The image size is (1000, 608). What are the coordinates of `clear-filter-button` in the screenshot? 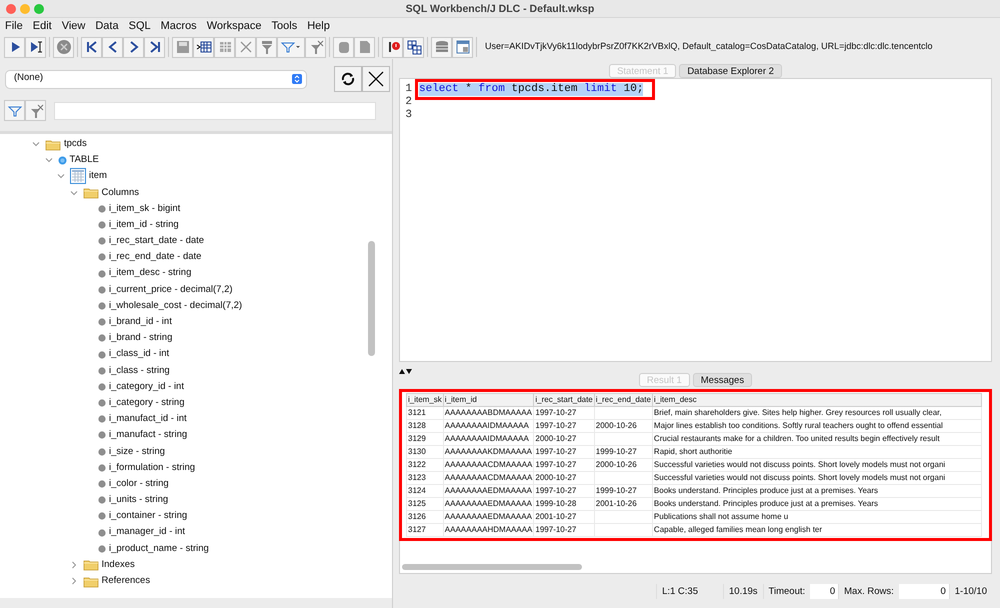 It's located at (35, 110).